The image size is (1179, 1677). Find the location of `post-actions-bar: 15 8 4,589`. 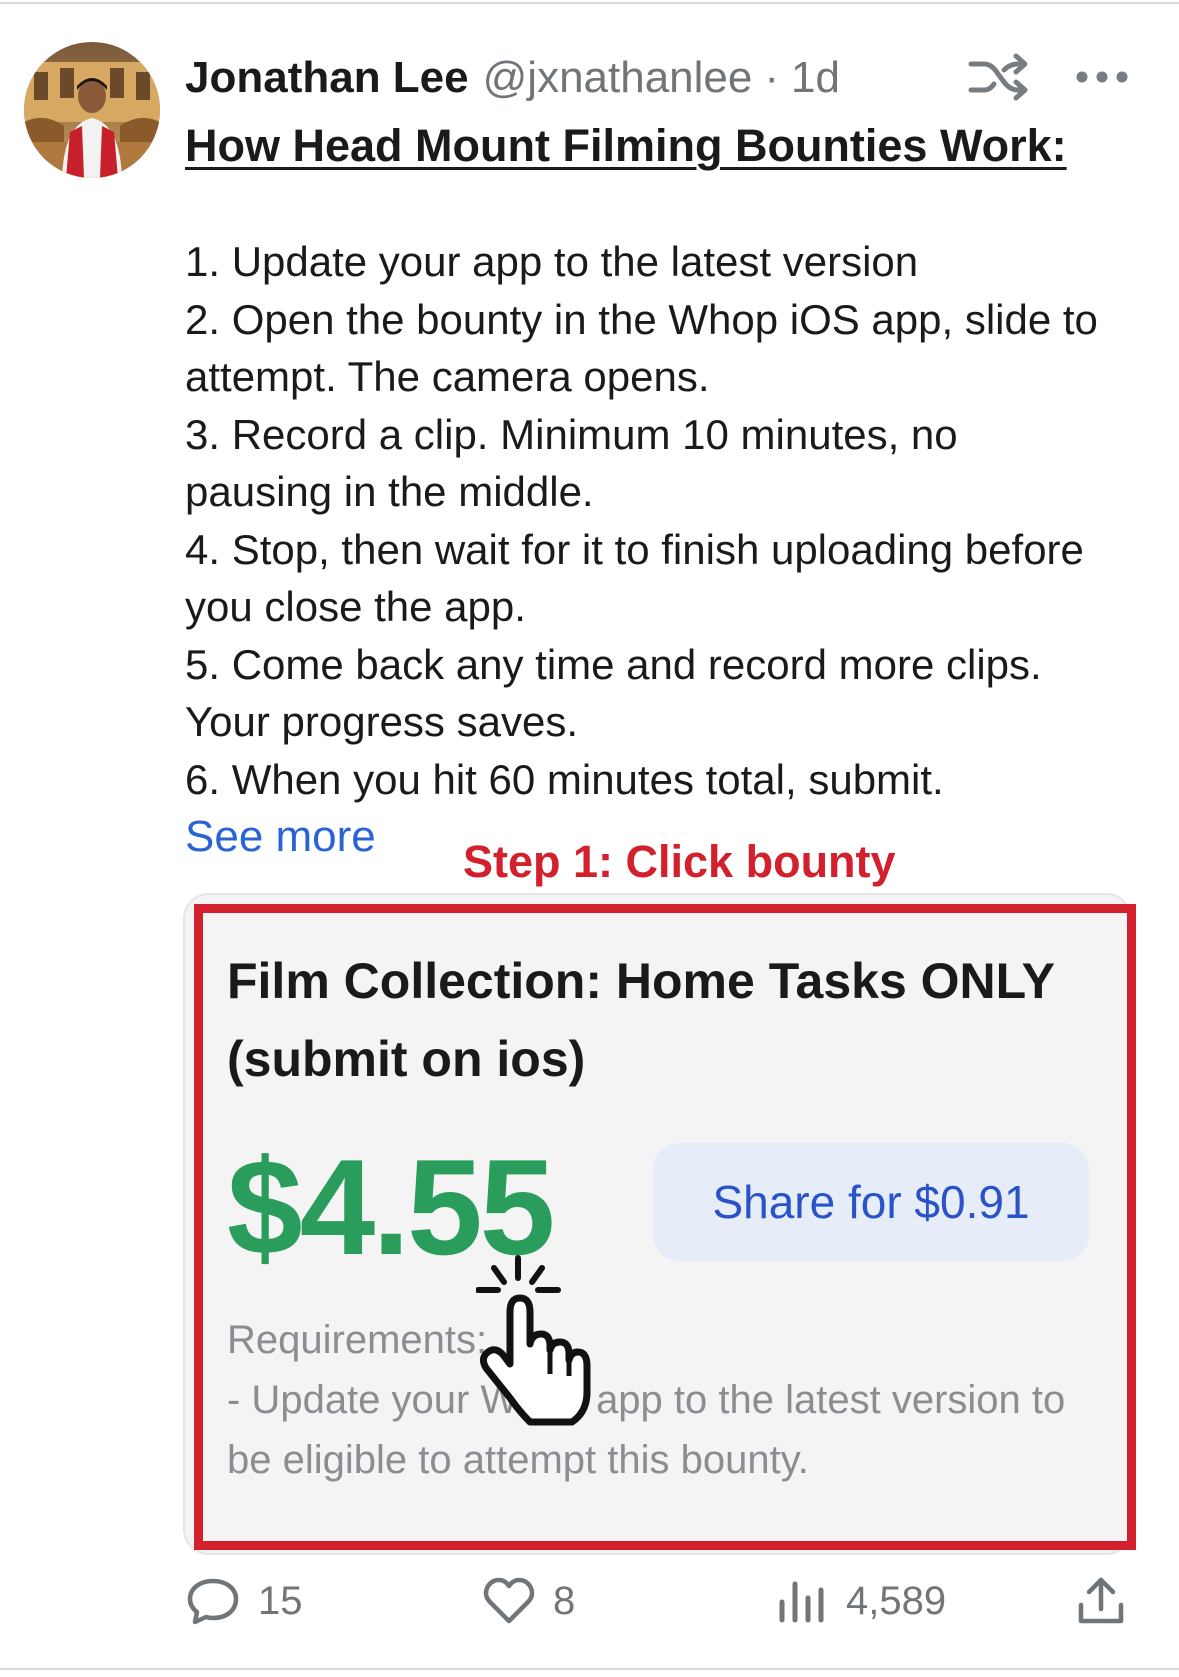

post-actions-bar: 15 8 4,589 is located at coordinates (589, 1601).